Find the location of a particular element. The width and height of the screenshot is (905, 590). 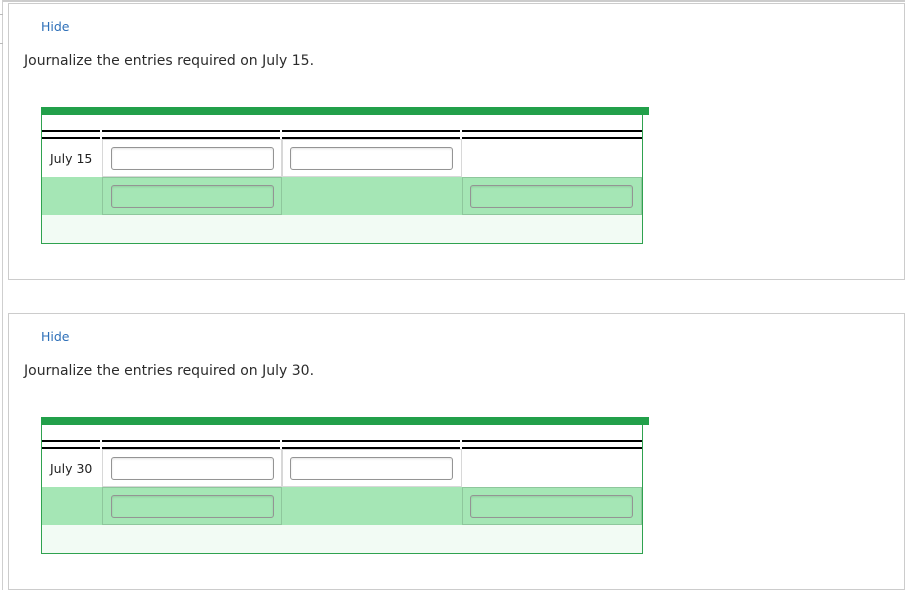

journal-date-cell: July 30 is located at coordinates (72, 468).